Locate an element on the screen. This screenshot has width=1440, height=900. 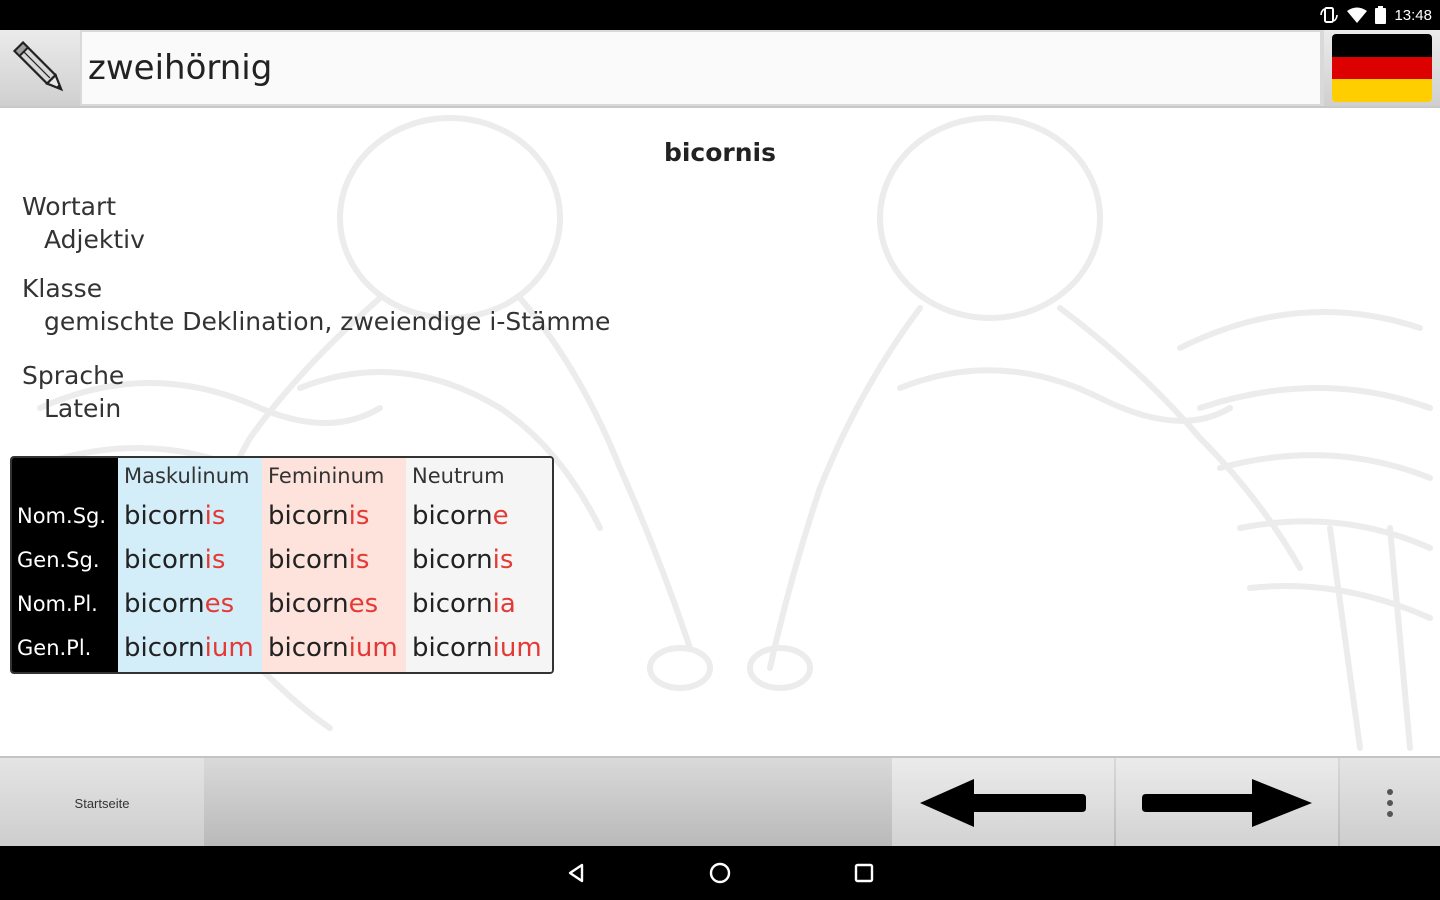
search-input is located at coordinates (701, 68).